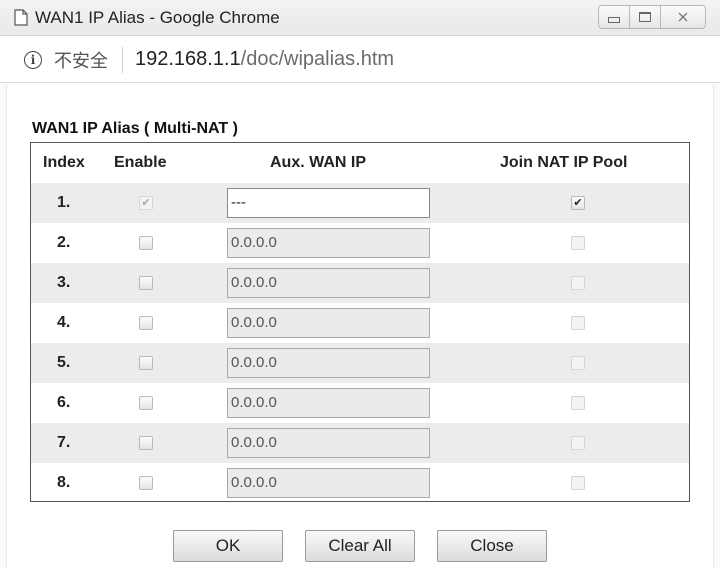 This screenshot has height=568, width=720. I want to click on row-index: 5., so click(64, 362).